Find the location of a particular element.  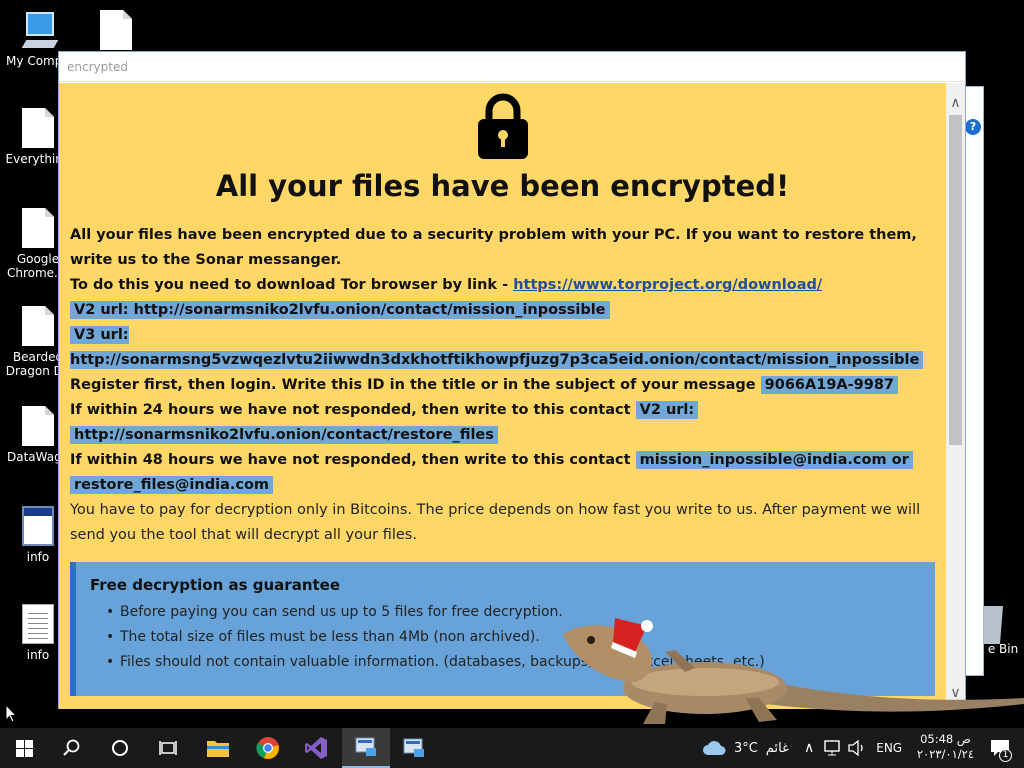

weather-widget: 3°C غائم is located at coordinates (745, 748).